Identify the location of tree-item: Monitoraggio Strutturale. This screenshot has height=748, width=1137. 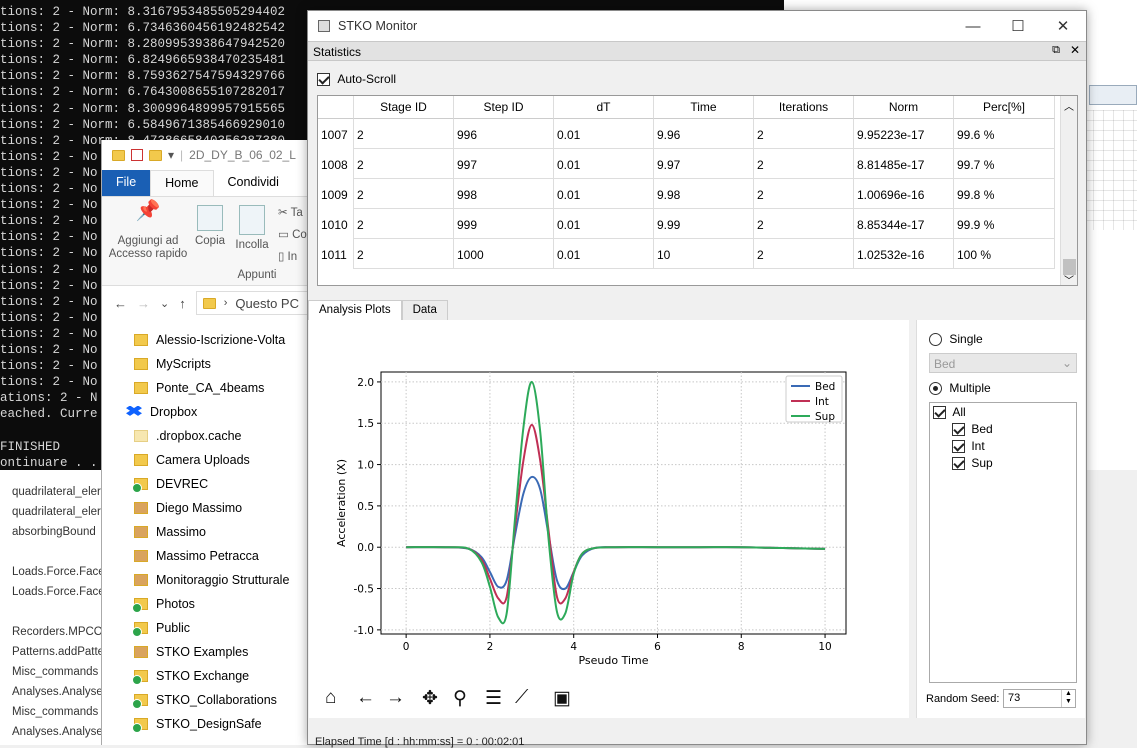
(211, 580).